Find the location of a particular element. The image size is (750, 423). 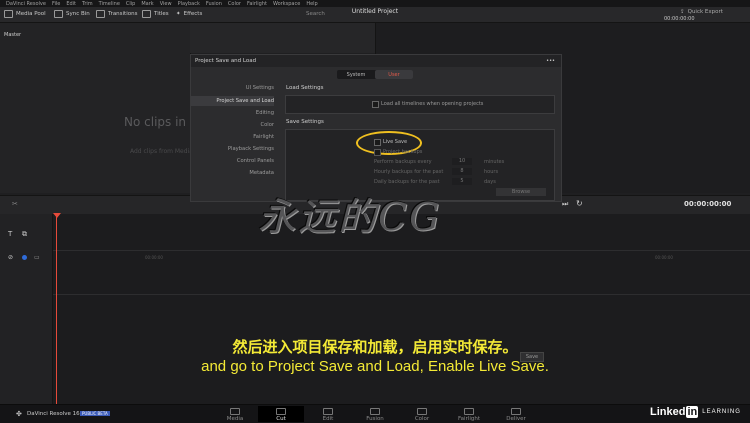

sidebar-item-fairlight: Fairlight is located at coordinates (232, 137).